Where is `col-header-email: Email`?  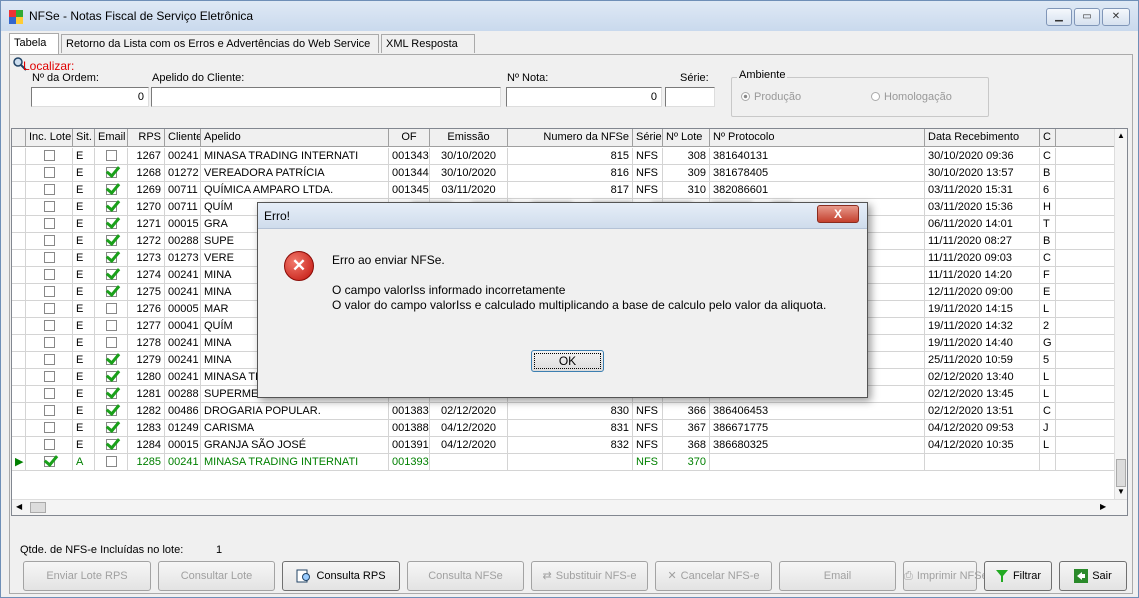
col-header-email: Email is located at coordinates (111, 138).